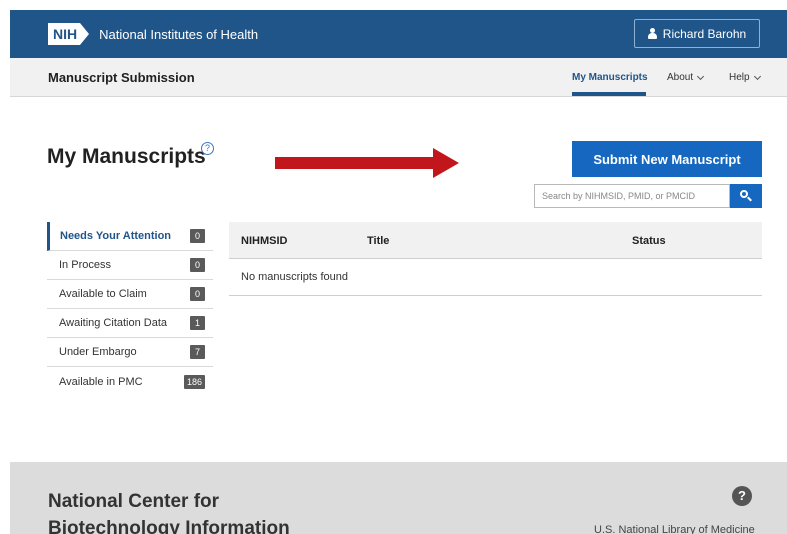  What do you see at coordinates (116, 236) in the screenshot?
I see `status-label: Needs Your Attention` at bounding box center [116, 236].